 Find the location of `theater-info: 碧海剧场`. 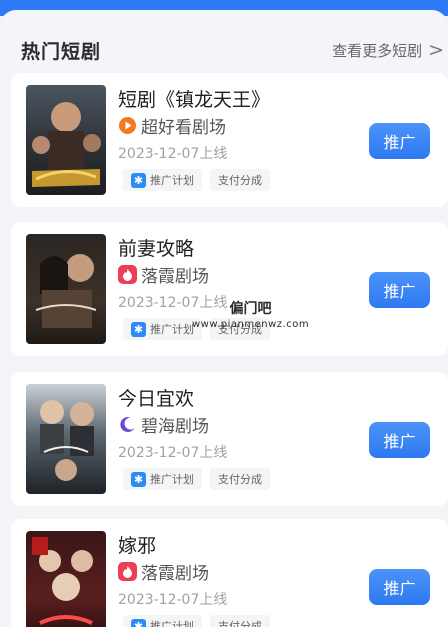

theater-info: 碧海剧场 is located at coordinates (163, 425).